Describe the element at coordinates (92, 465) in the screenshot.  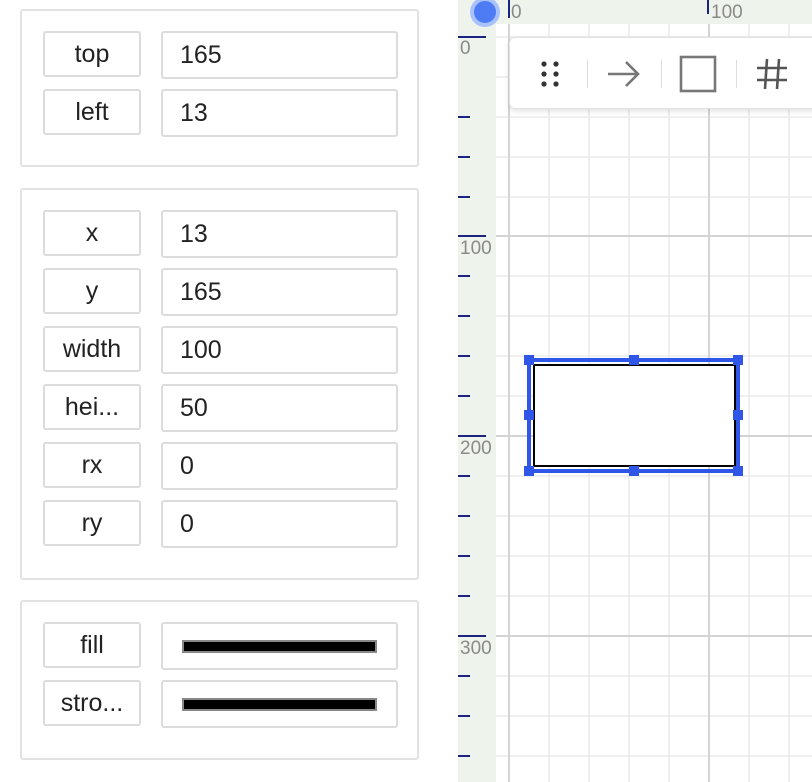
I see `rx-label: rx` at that location.